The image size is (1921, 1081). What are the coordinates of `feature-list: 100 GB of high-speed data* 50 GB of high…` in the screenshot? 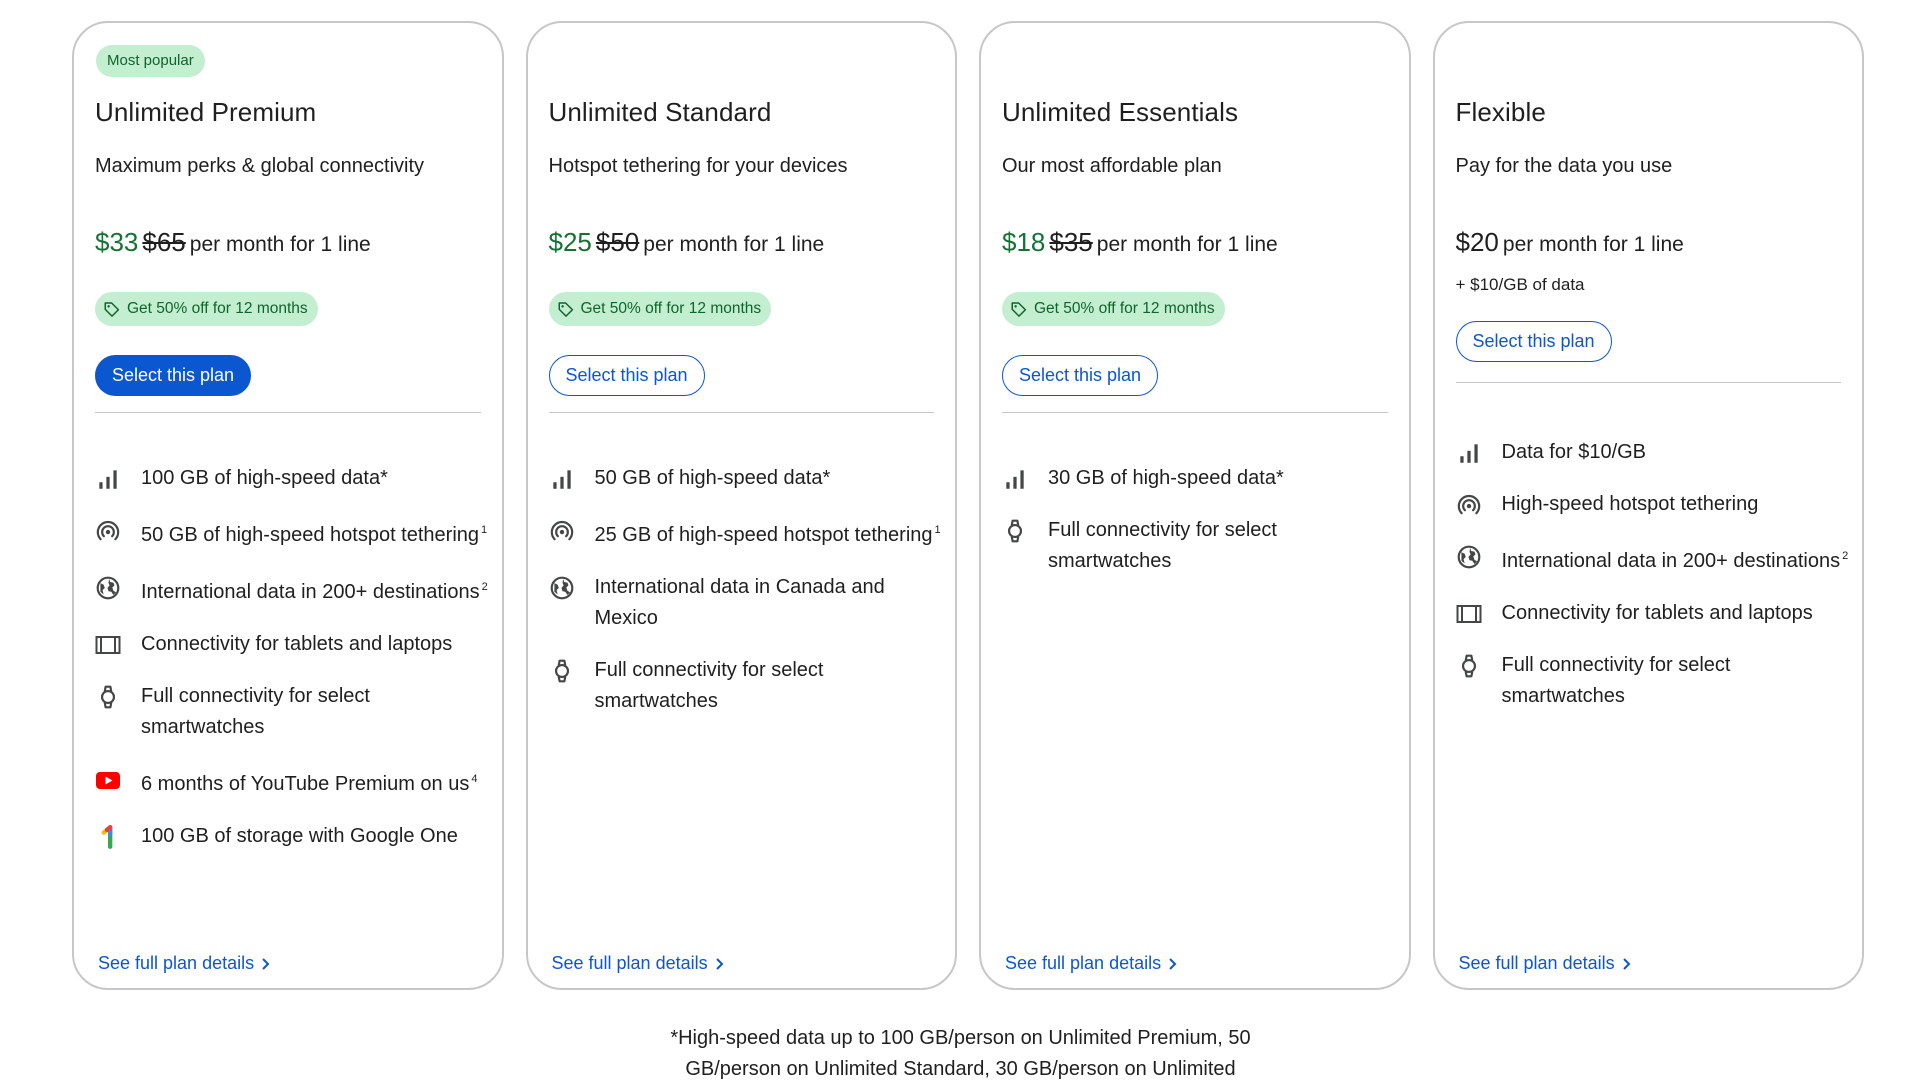 It's located at (292, 668).